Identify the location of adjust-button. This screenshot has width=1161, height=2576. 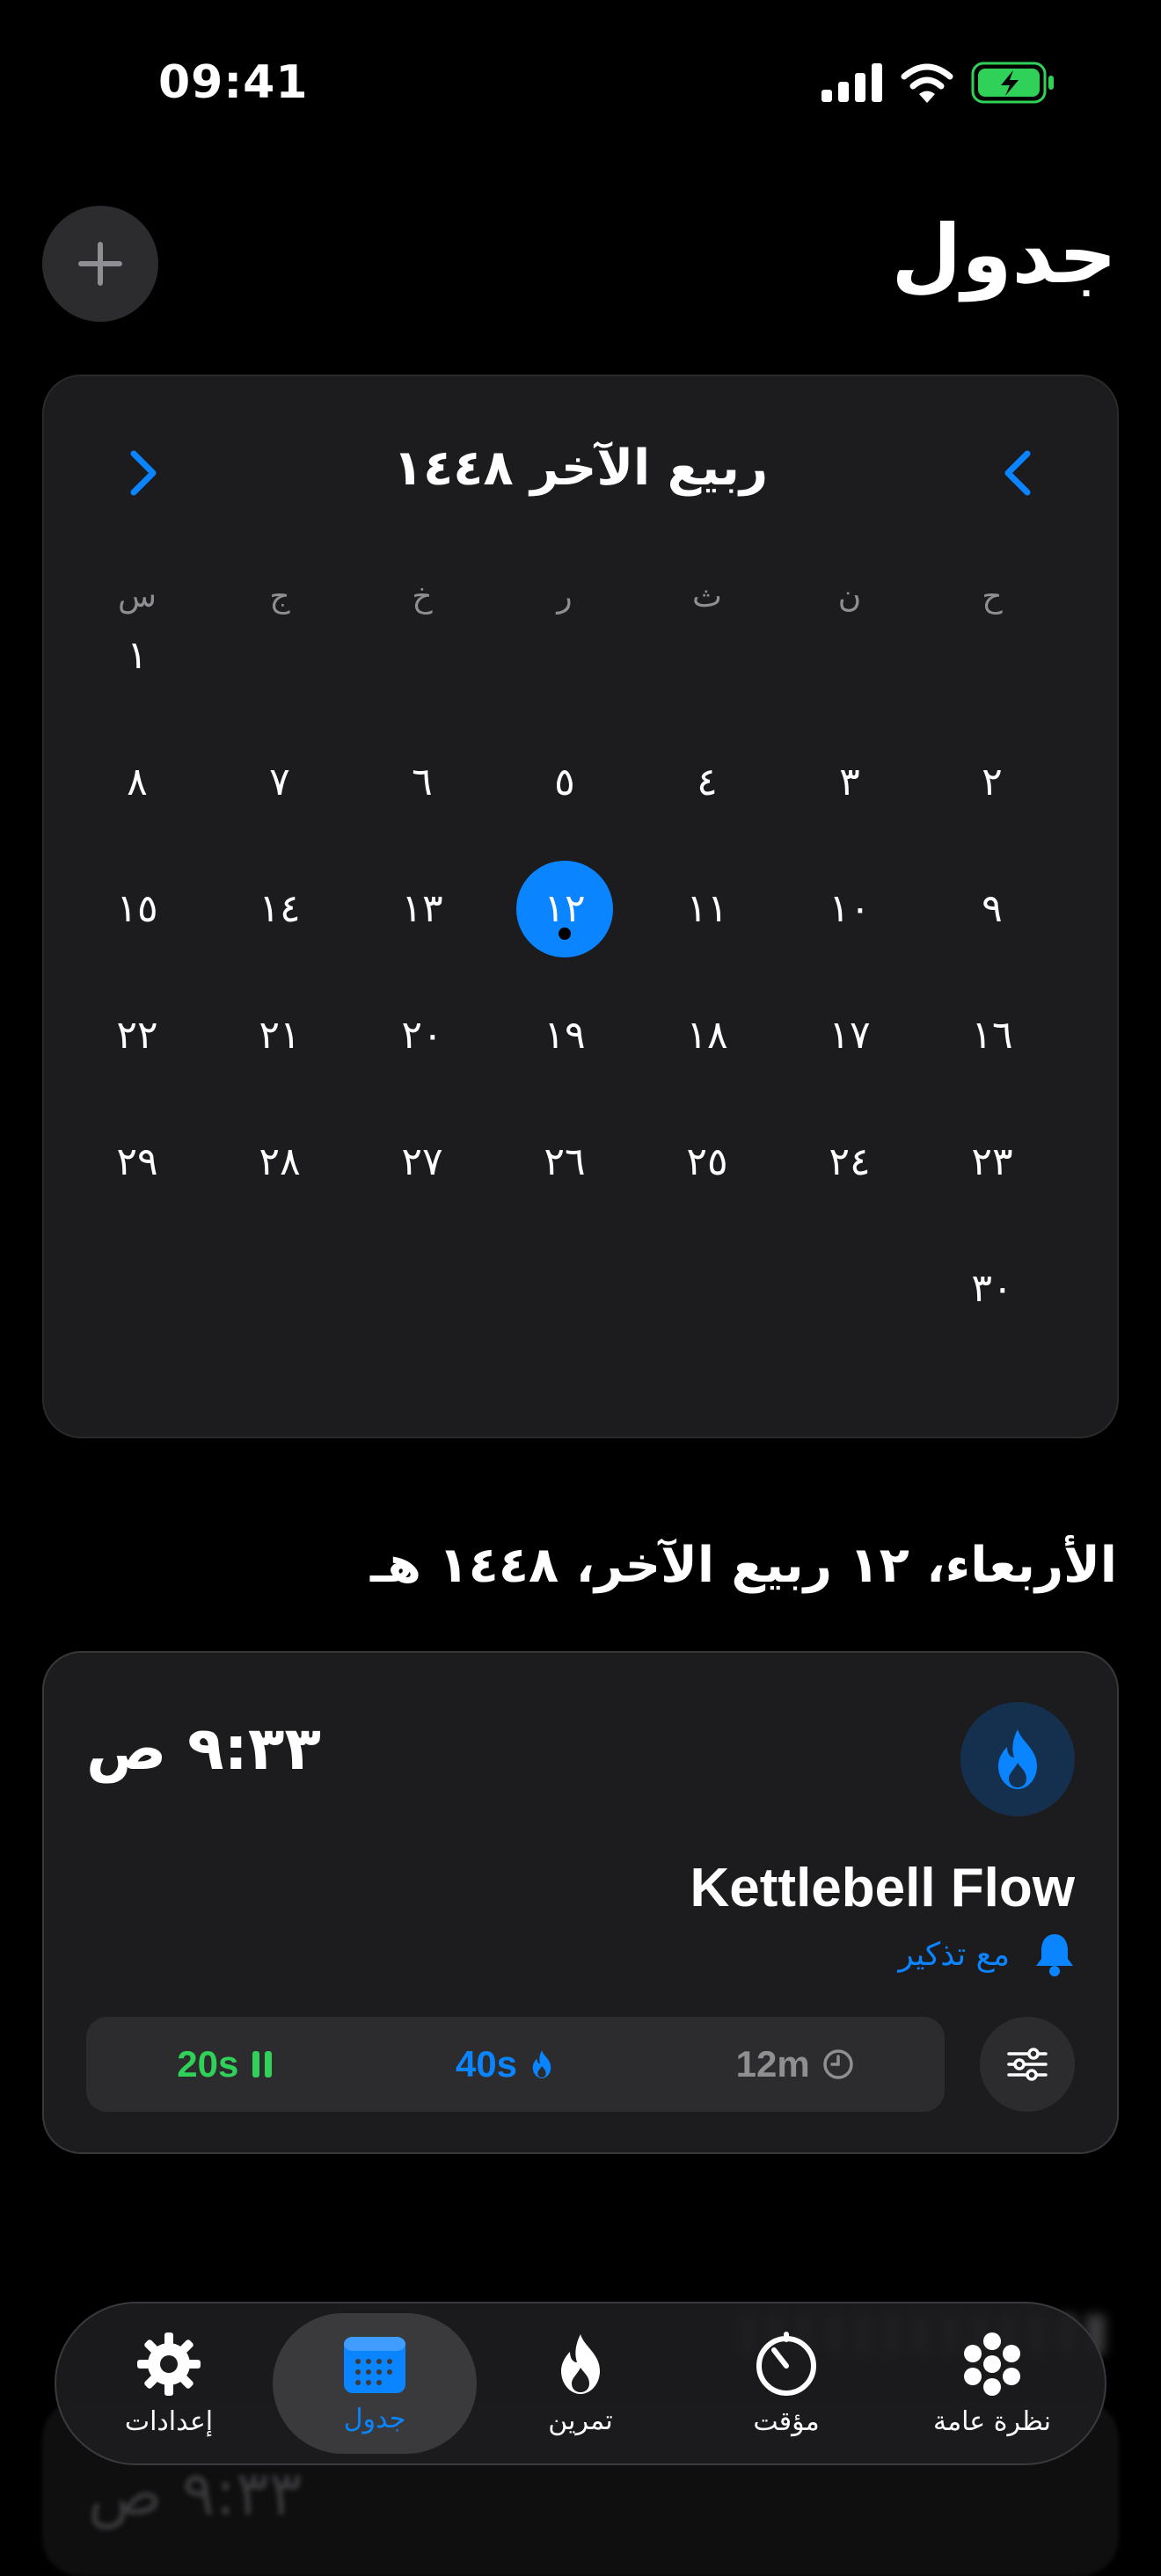
(1027, 2064).